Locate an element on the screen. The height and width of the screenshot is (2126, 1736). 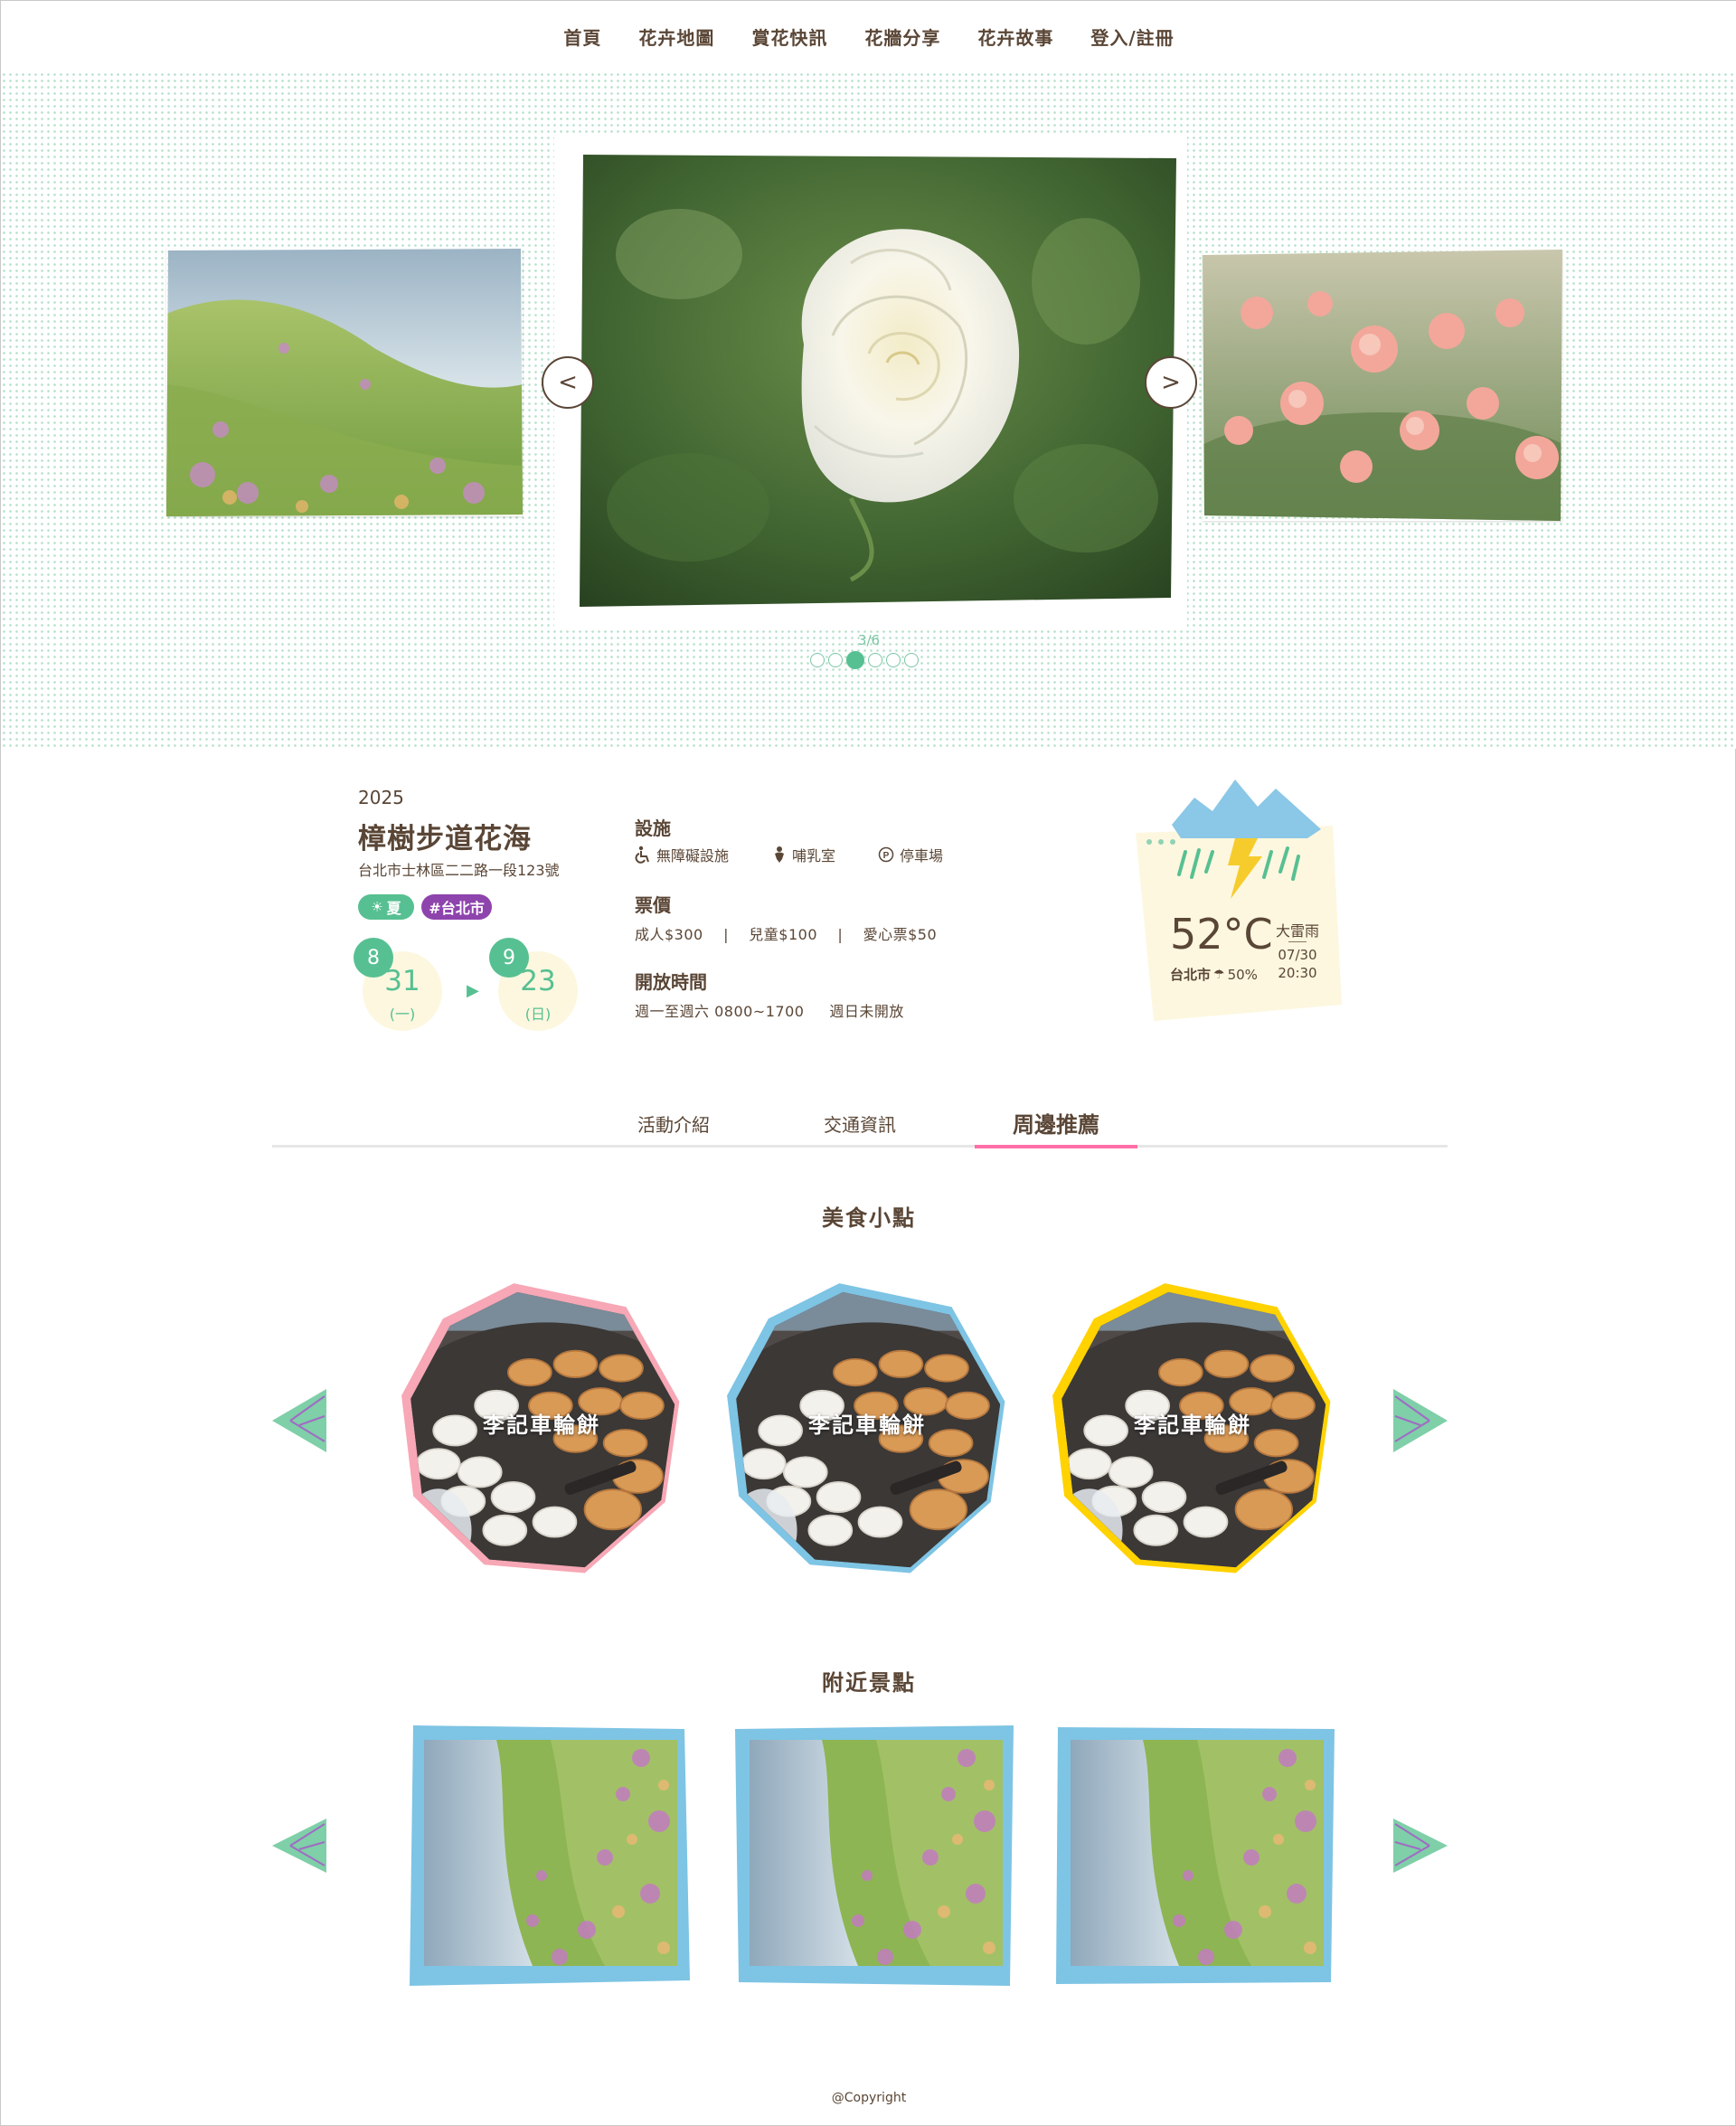
chevron-left-icon: < is located at coordinates (568, 382).